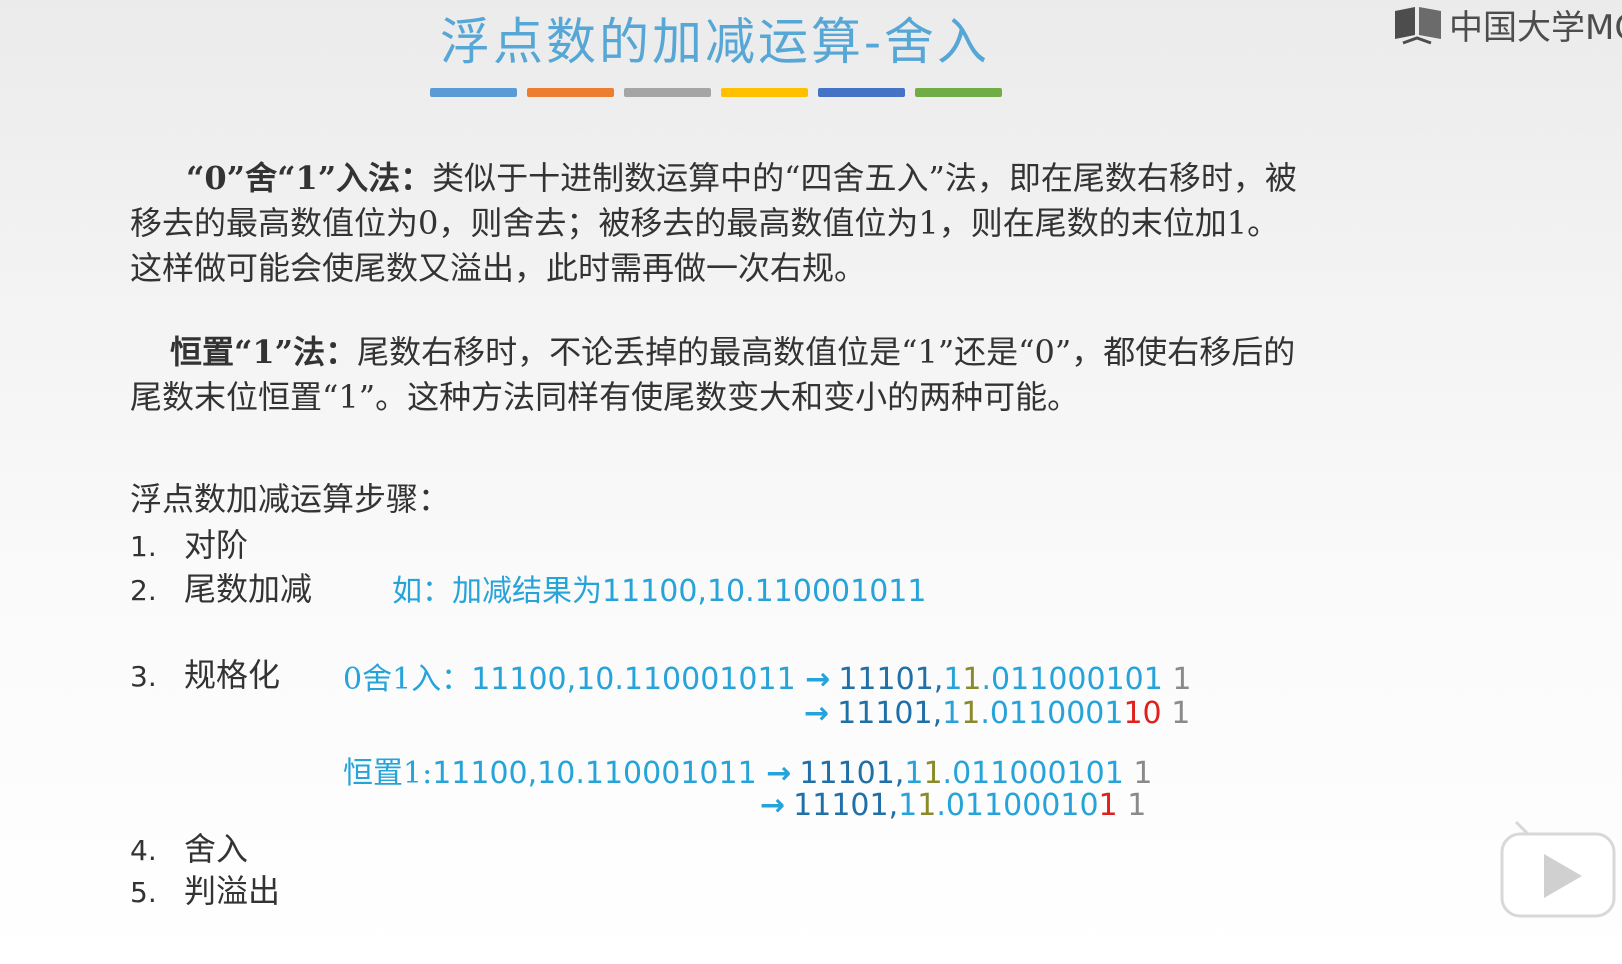 Image resolution: width=1622 pixels, height=964 pixels. What do you see at coordinates (143, 892) in the screenshot?
I see `step-number: 5.` at bounding box center [143, 892].